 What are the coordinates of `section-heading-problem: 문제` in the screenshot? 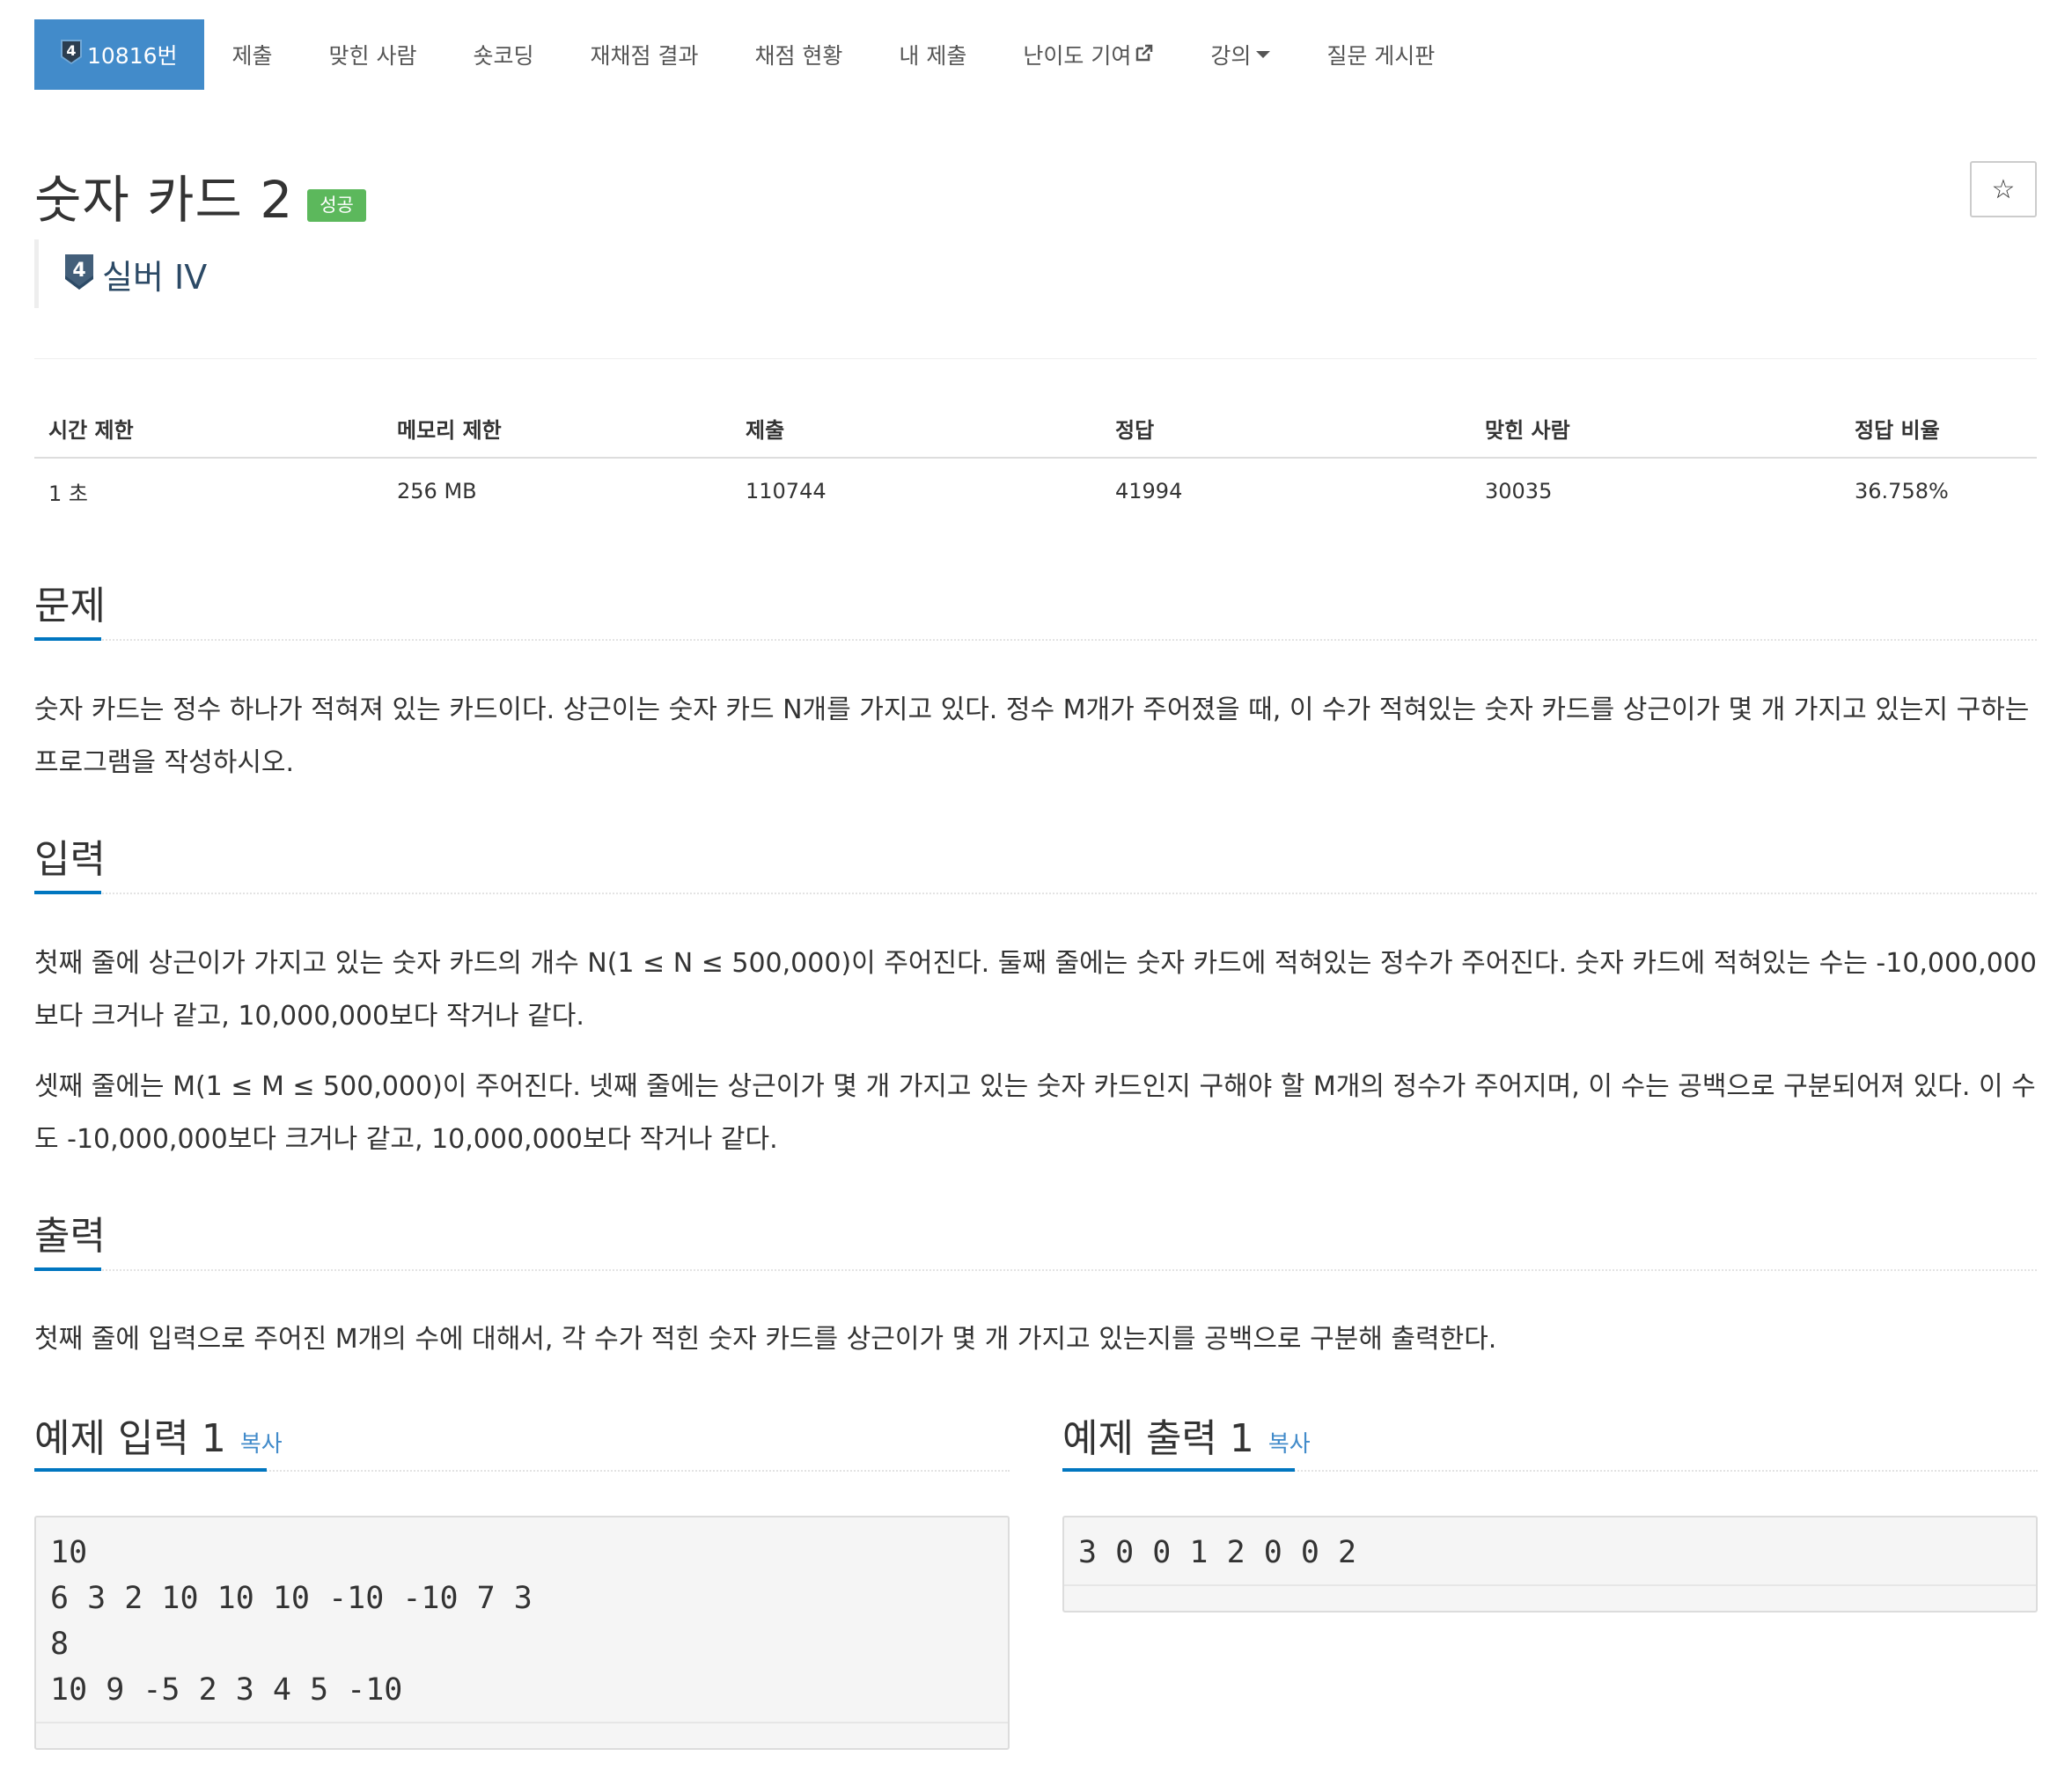 It's located at (70, 606).